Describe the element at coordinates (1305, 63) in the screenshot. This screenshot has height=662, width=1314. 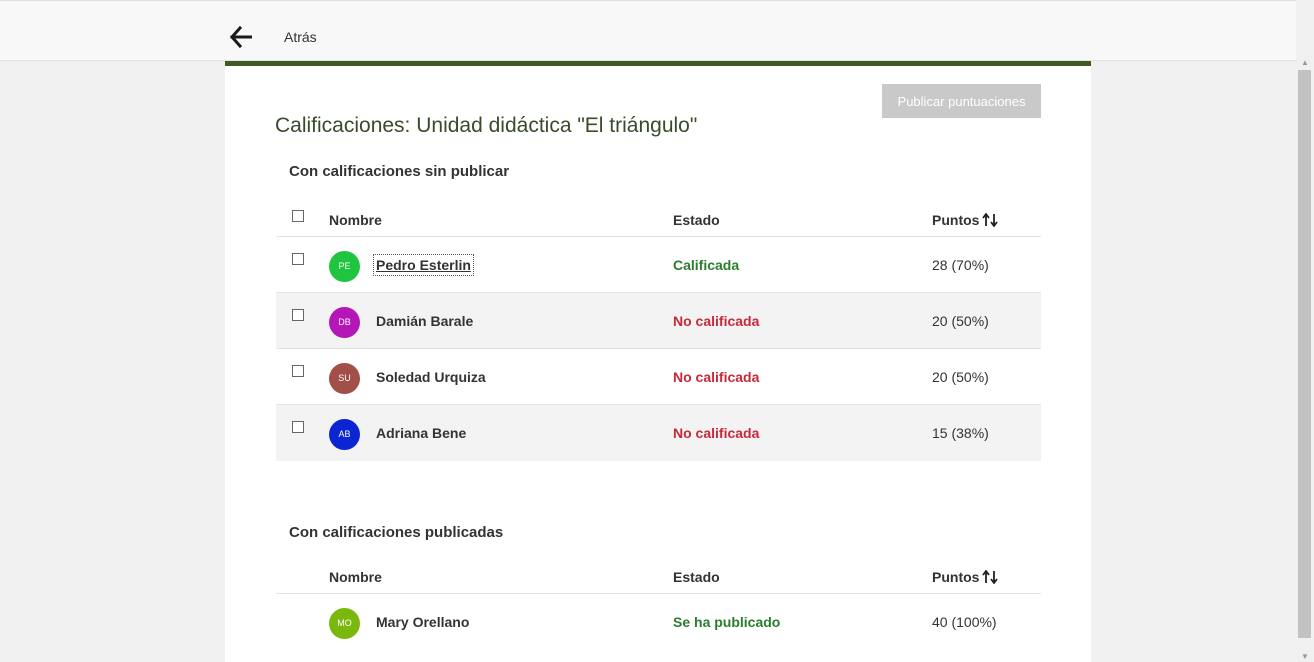
I see `scroll-up-icon: ▲` at that location.